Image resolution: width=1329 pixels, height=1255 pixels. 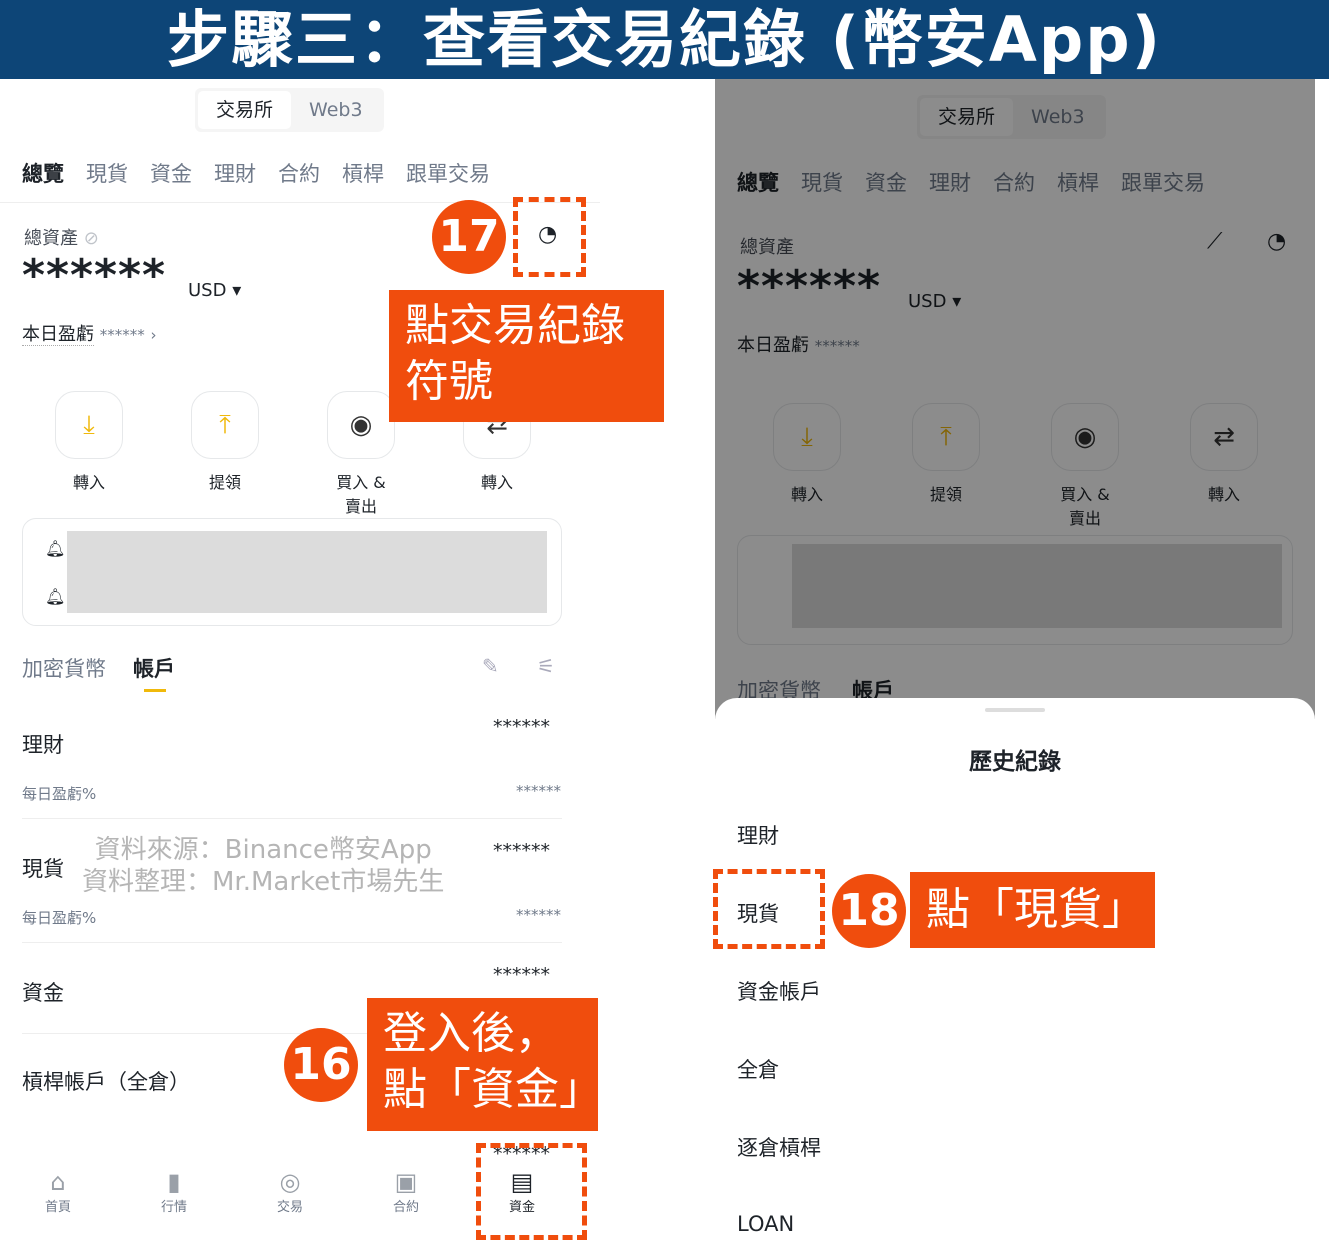 What do you see at coordinates (43, 173) in the screenshot?
I see `tab-overview: 總覽` at bounding box center [43, 173].